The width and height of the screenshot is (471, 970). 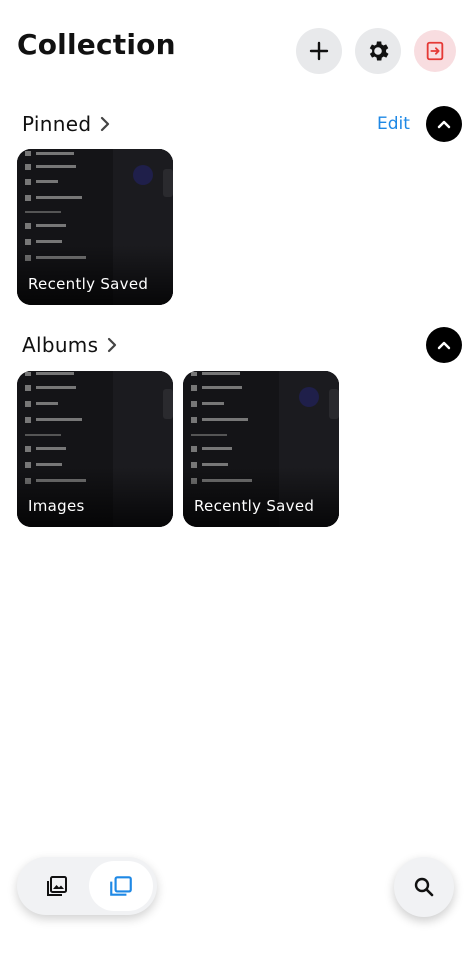 I want to click on pinned-card: Recently Saved, so click(x=95, y=227).